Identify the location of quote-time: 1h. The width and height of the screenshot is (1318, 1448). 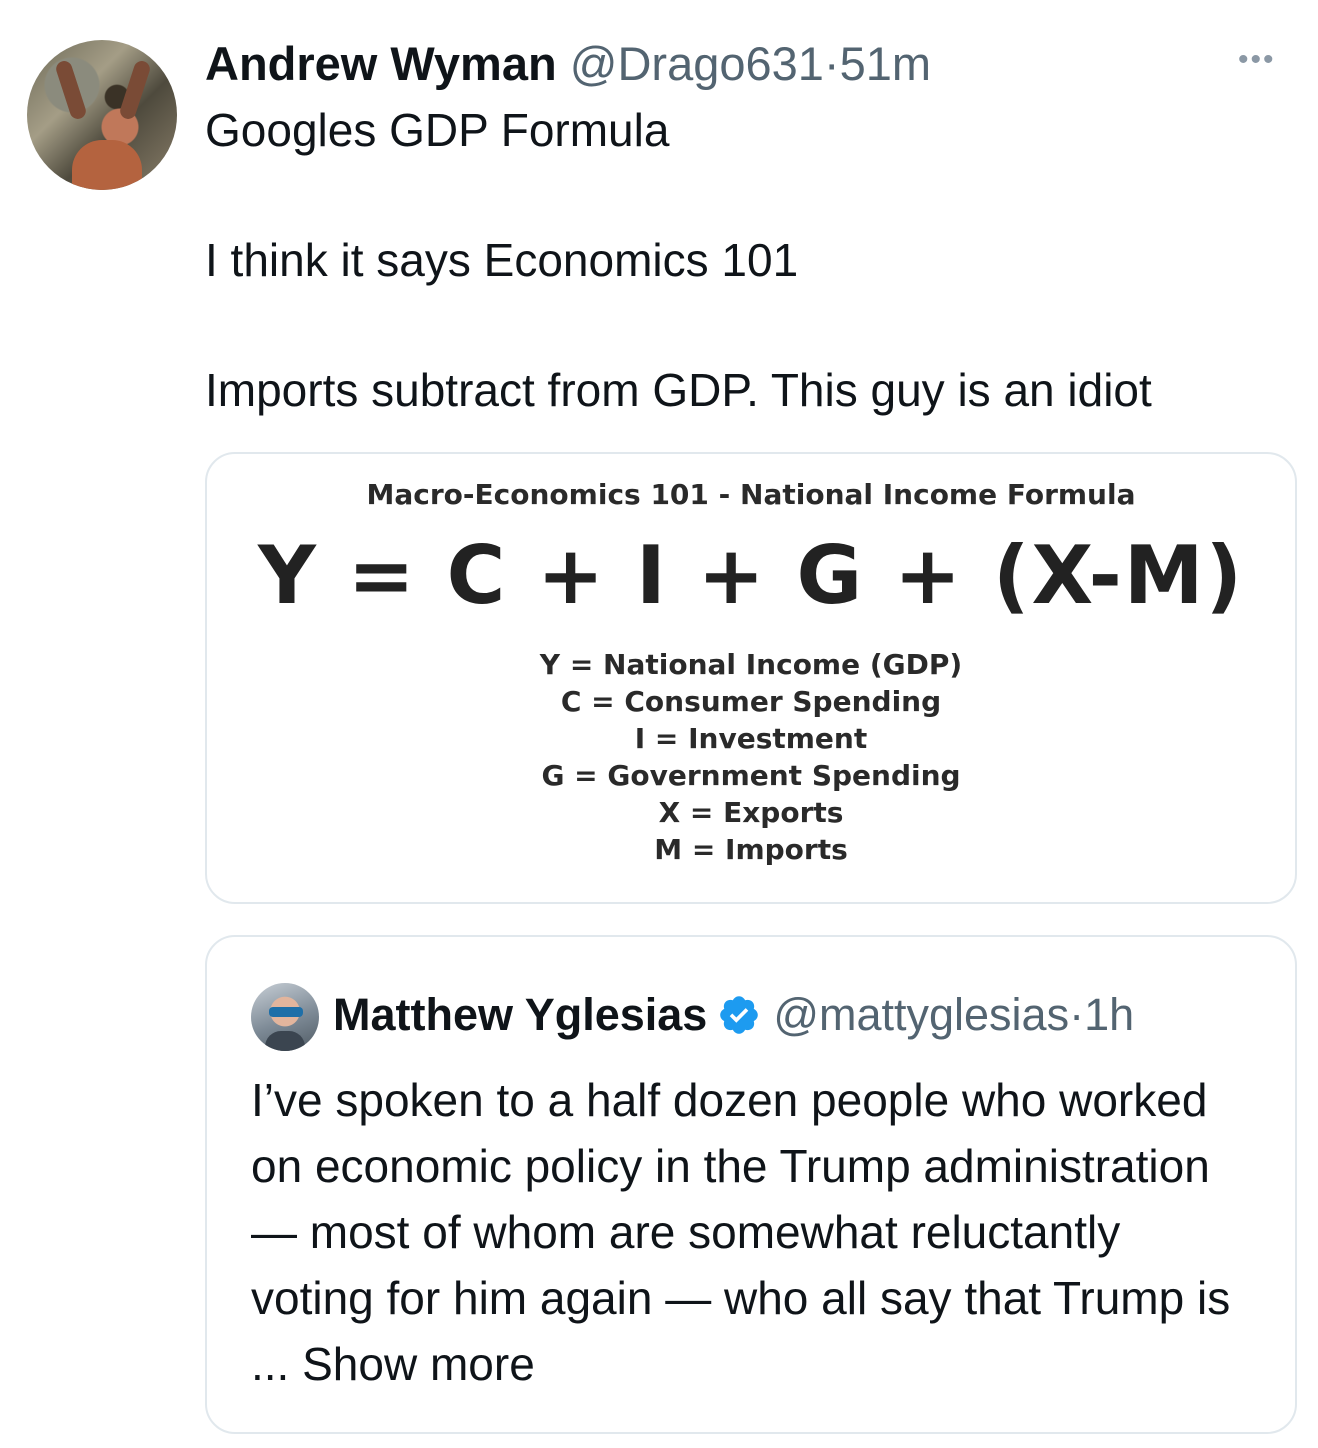
(1109, 1015).